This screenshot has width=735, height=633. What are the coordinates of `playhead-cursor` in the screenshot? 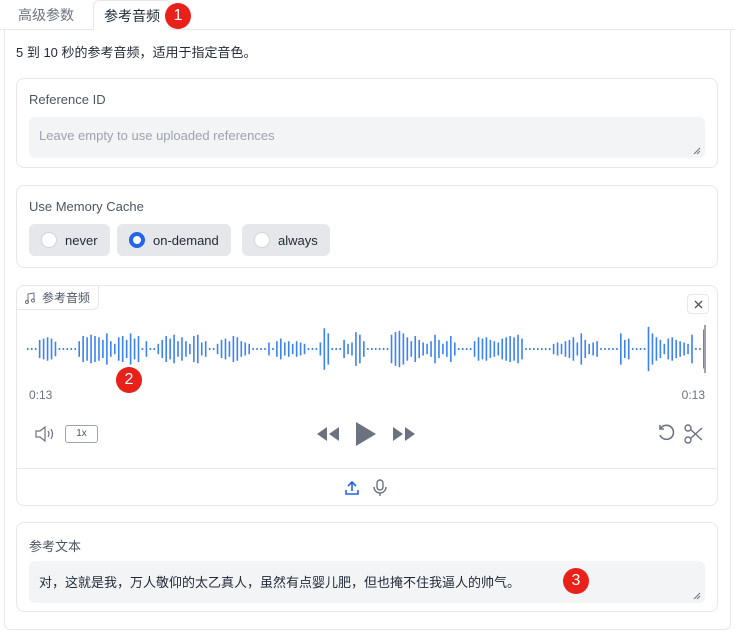 It's located at (705, 349).